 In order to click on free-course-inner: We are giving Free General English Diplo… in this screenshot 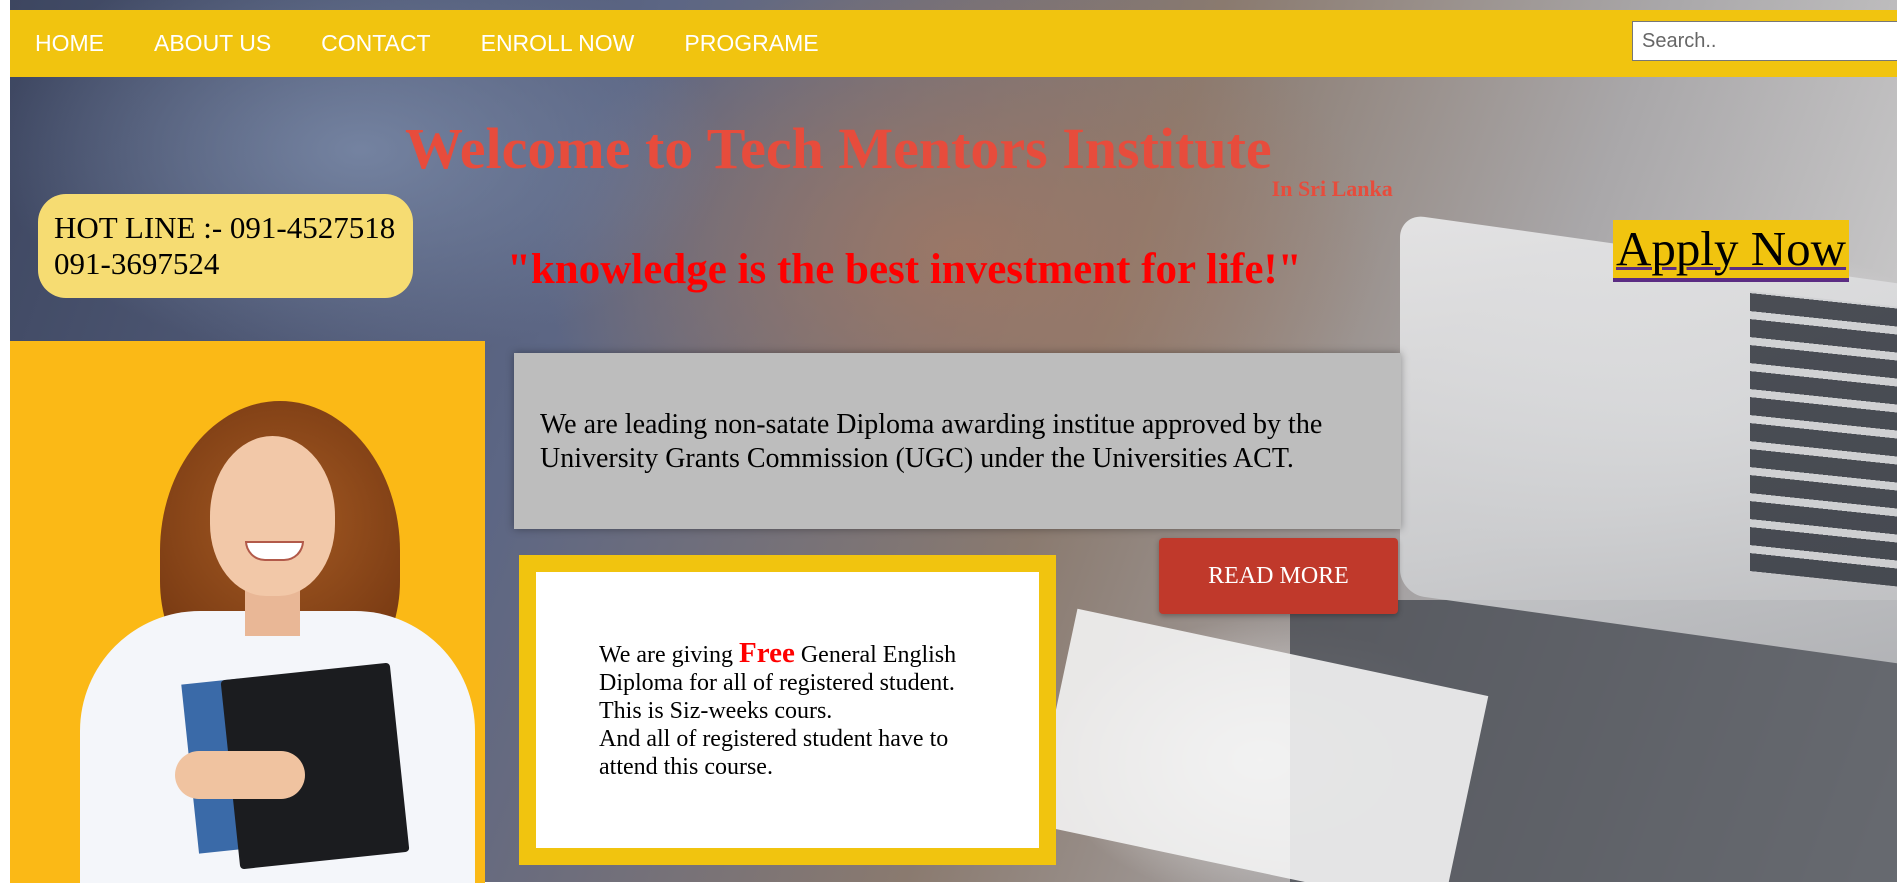, I will do `click(787, 710)`.